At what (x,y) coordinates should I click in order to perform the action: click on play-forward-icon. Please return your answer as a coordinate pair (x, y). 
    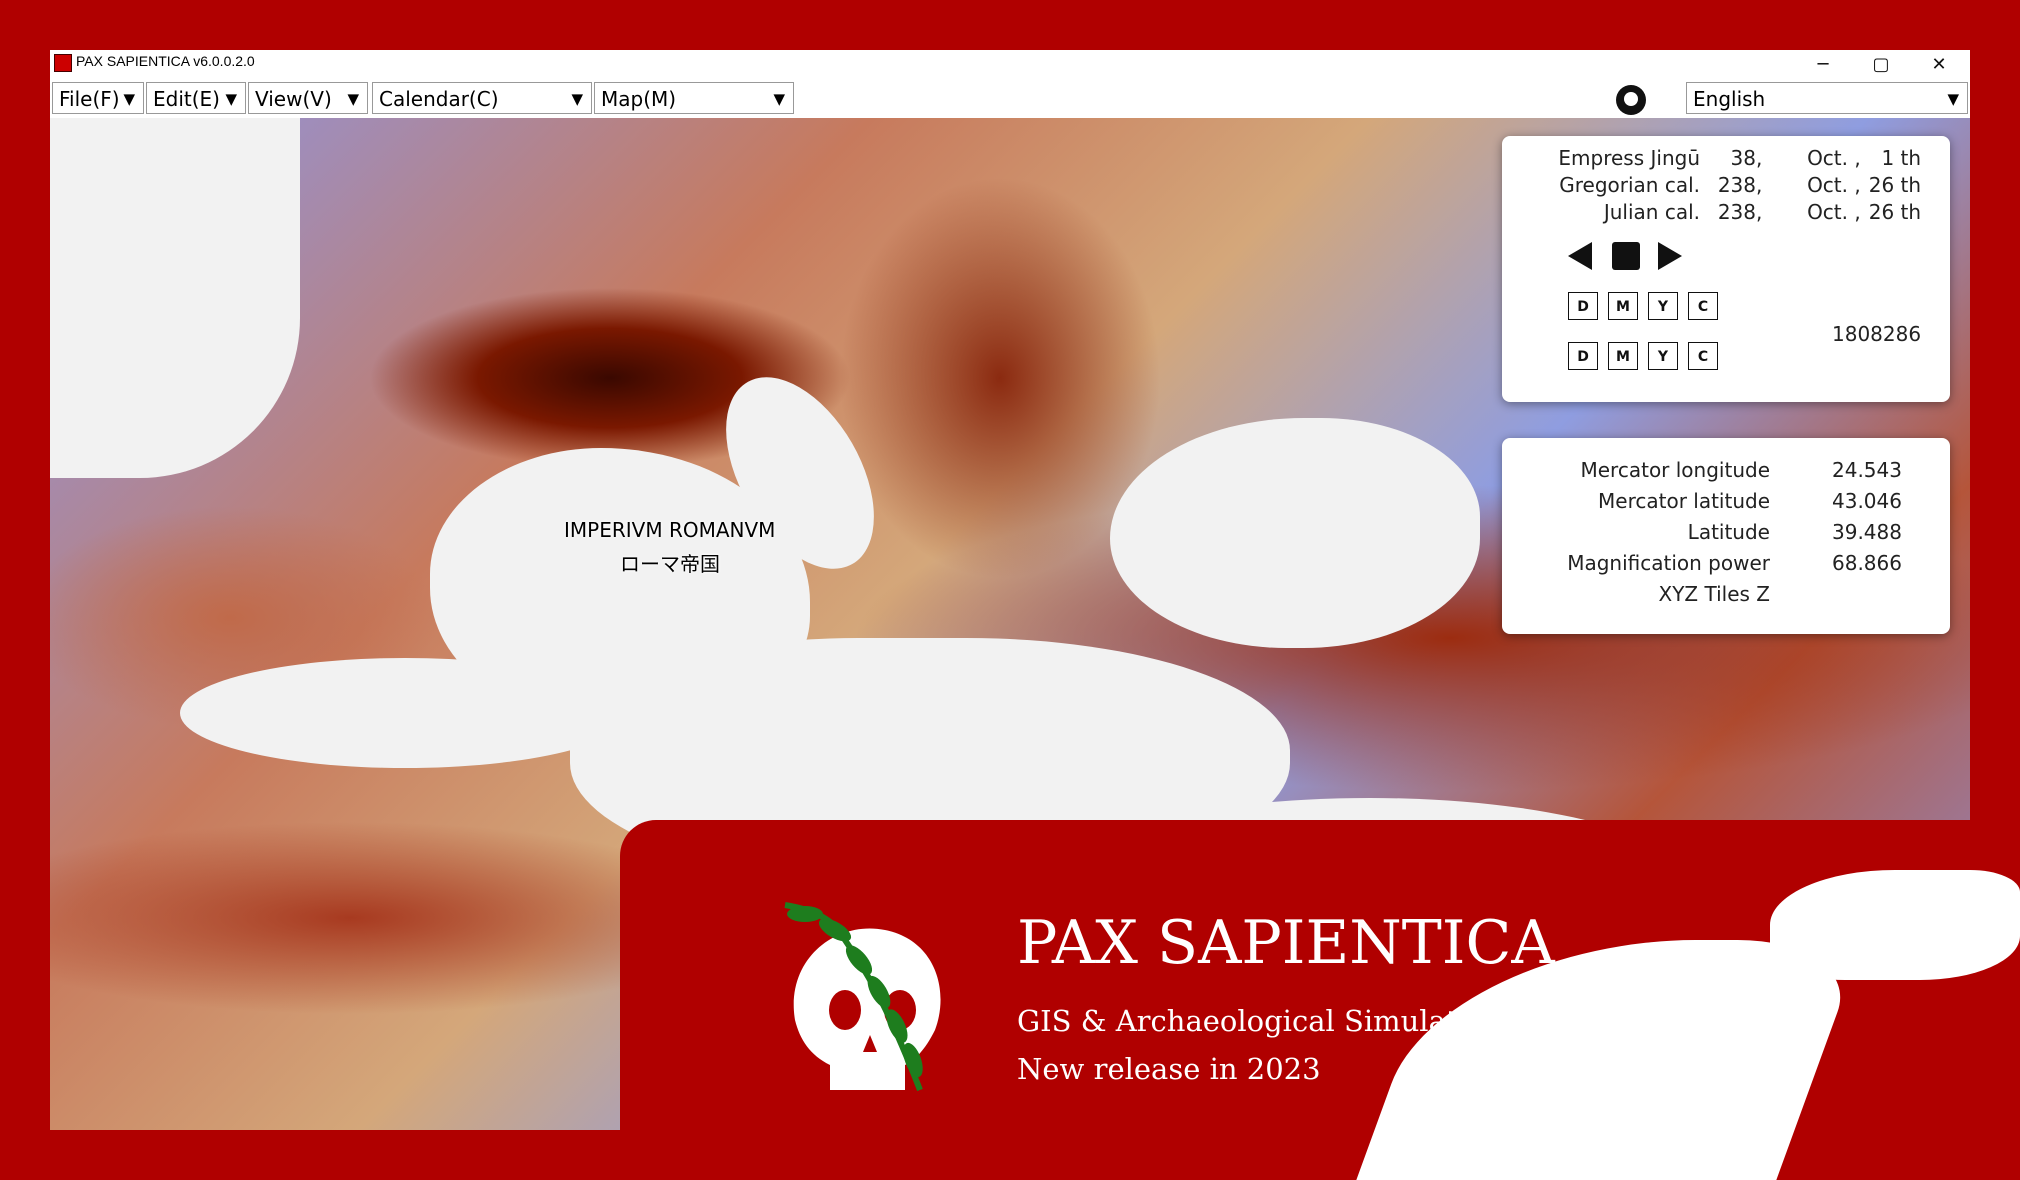
    Looking at the image, I should click on (1670, 256).